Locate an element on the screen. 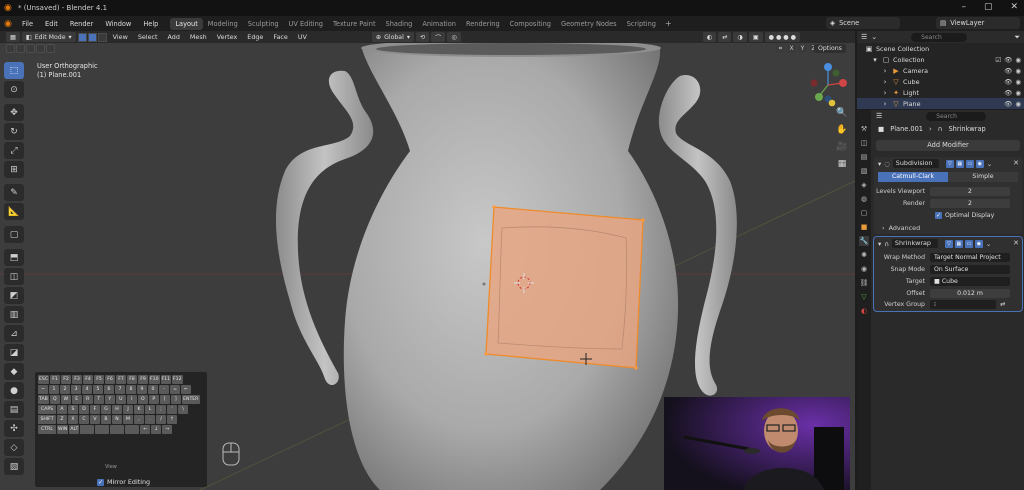  snapping-icon: ⌒ is located at coordinates (438, 37).